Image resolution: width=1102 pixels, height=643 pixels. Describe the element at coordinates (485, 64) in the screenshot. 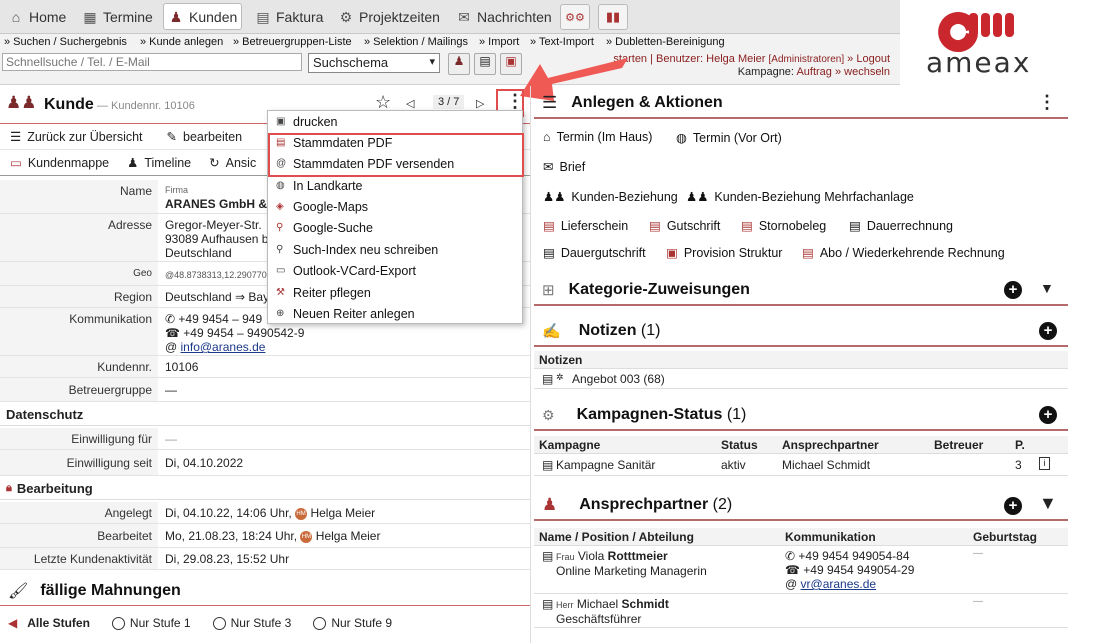

I see `document-shortcut-button: ▤` at that location.